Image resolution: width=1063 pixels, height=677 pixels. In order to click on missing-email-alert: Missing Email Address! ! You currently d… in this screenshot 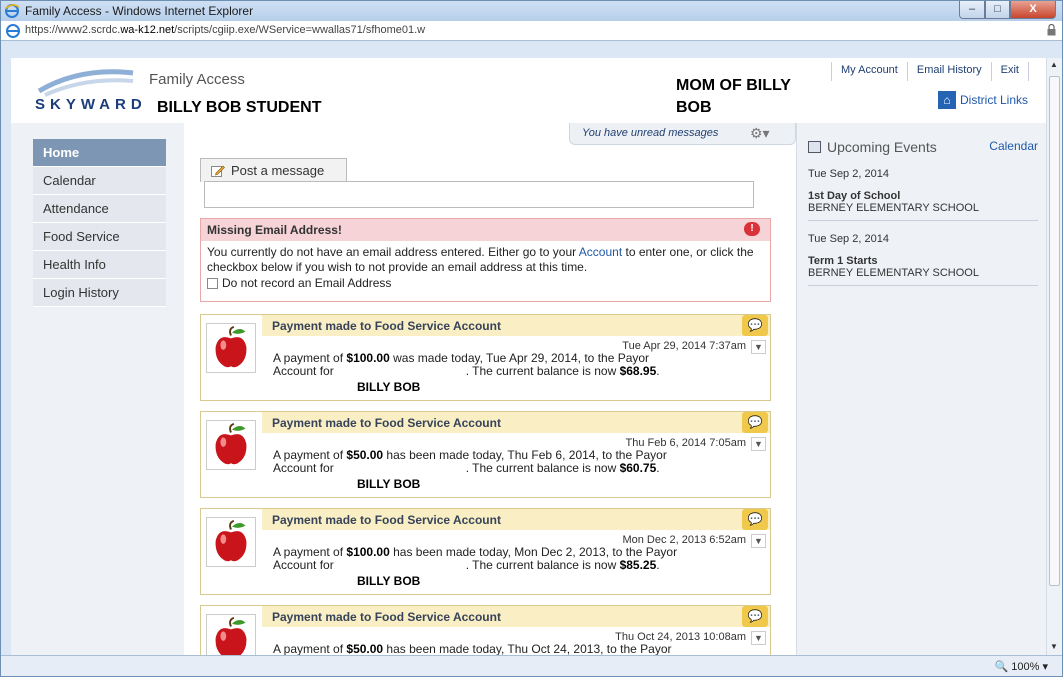, I will do `click(485, 260)`.